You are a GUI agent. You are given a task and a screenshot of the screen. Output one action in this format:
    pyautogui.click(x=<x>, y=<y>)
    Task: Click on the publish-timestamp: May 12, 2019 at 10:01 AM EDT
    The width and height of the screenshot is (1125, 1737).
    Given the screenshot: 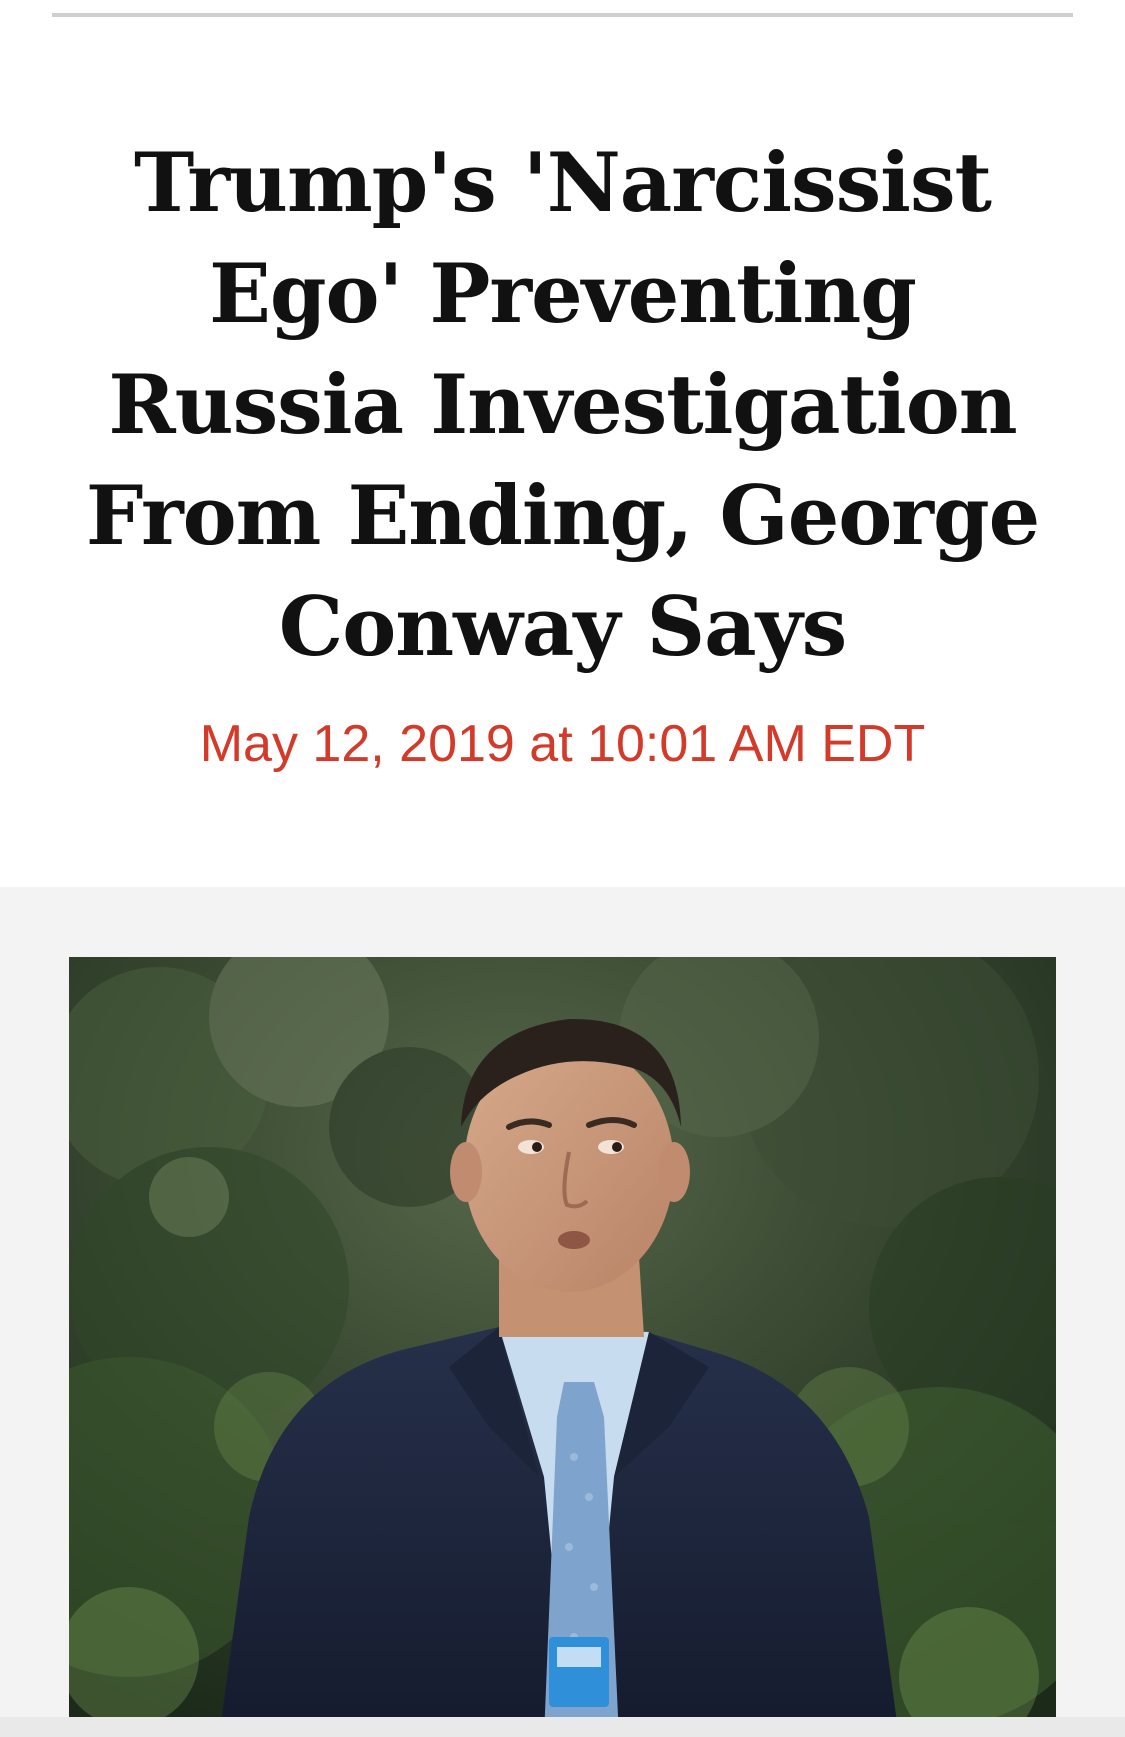 What is the action you would take?
    pyautogui.click(x=562, y=744)
    